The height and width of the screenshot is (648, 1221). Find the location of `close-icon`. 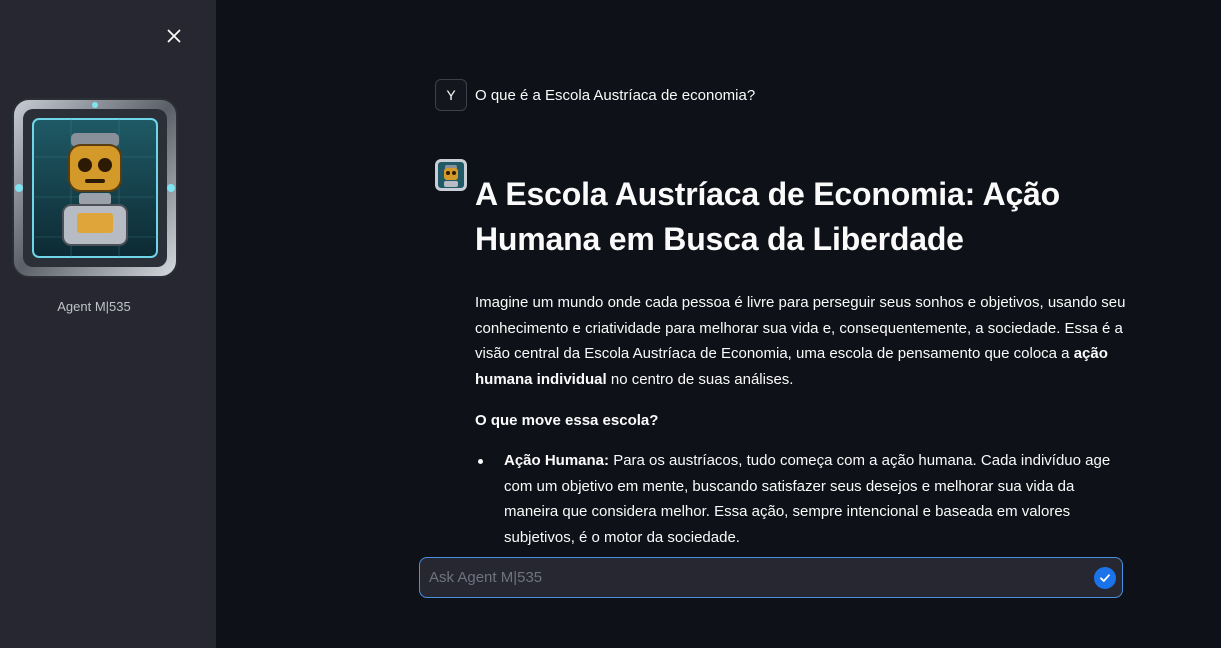

close-icon is located at coordinates (174, 36).